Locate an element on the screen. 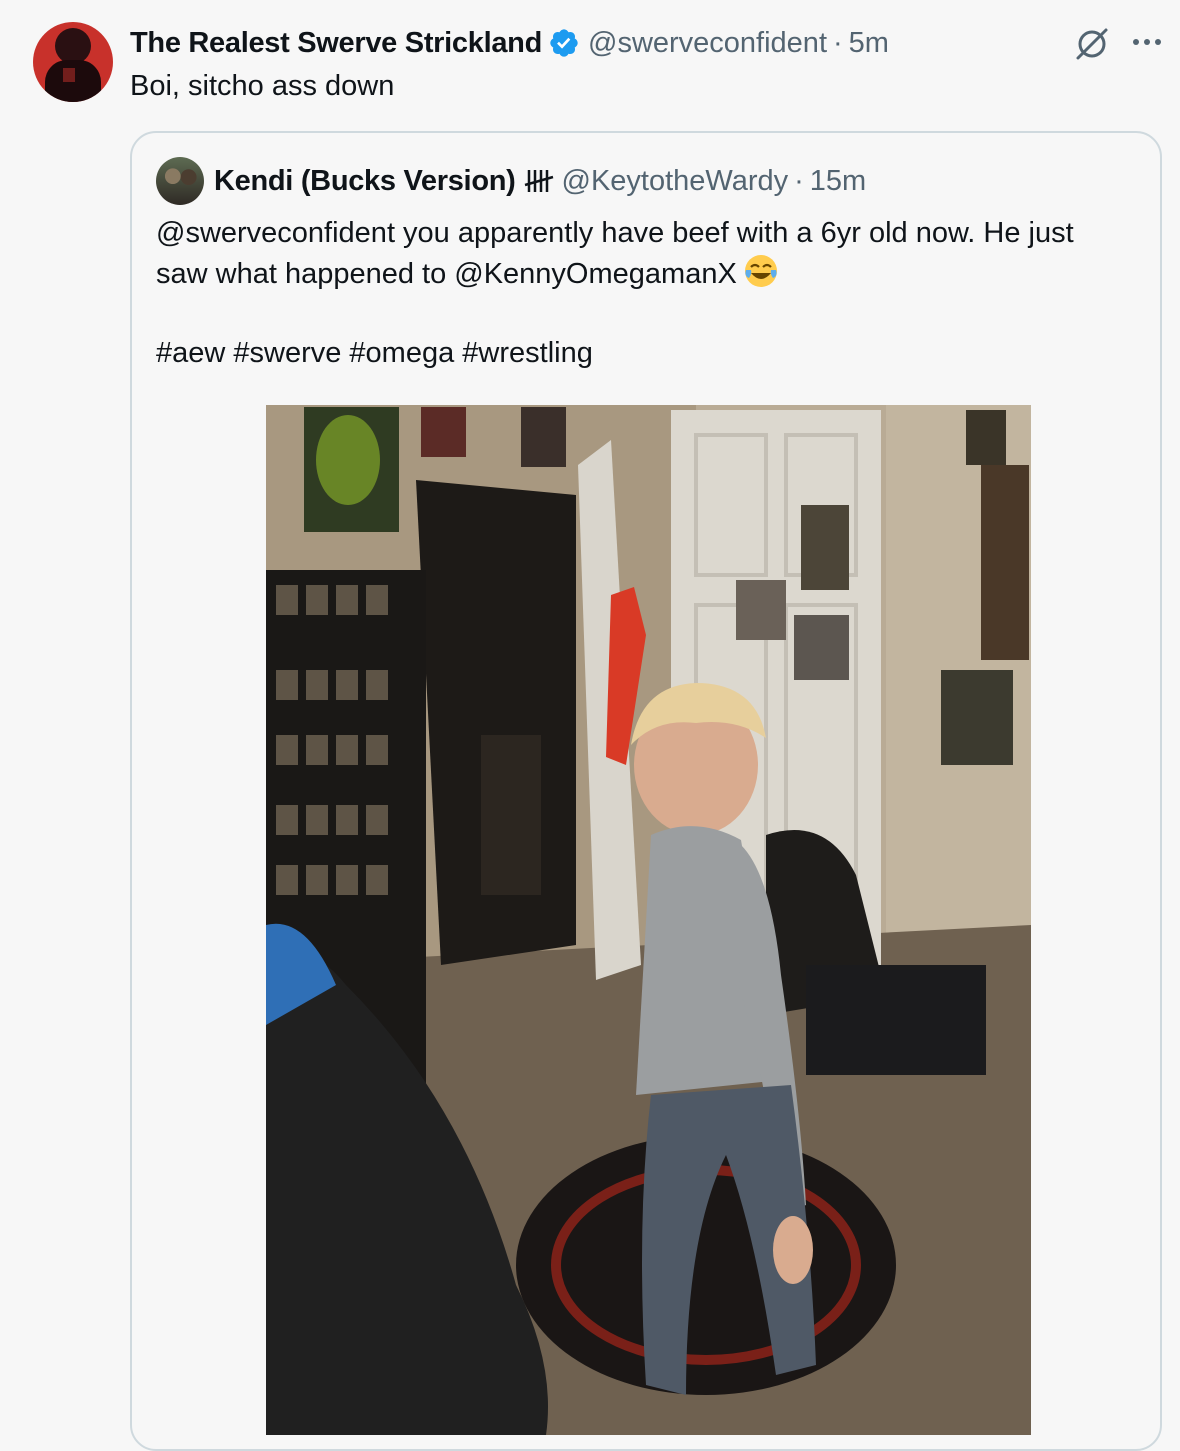  quoted-author-avatar is located at coordinates (180, 181).